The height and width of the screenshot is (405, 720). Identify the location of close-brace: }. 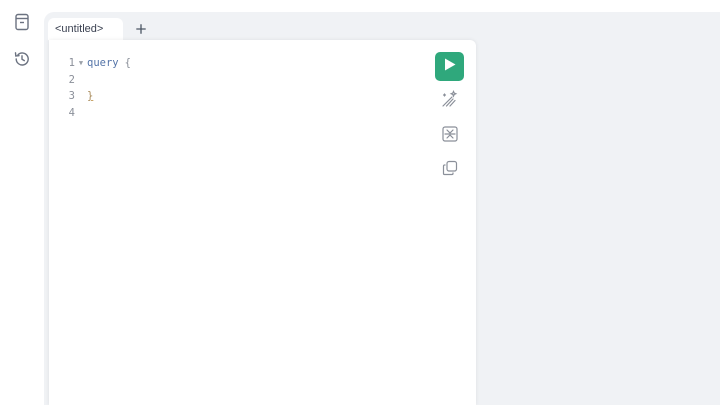
(90, 96).